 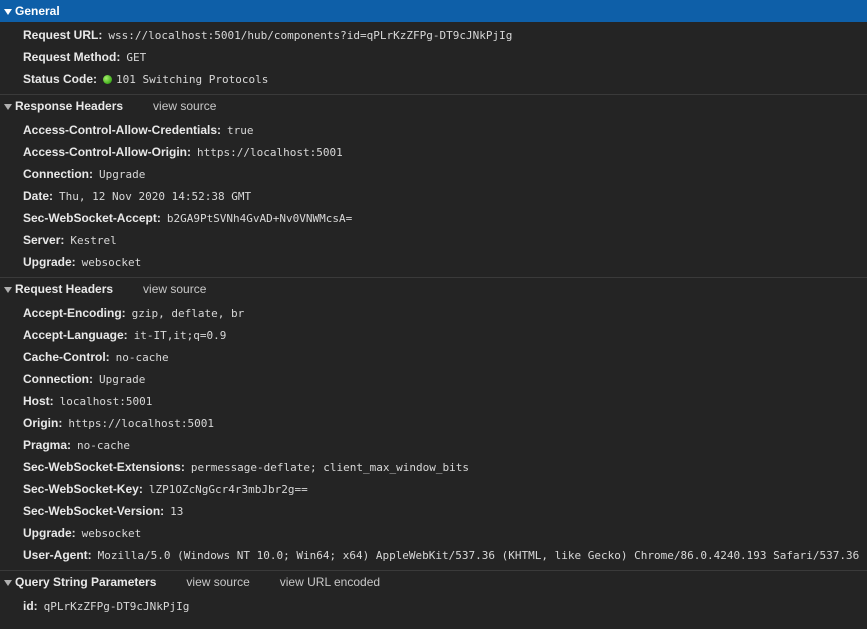 What do you see at coordinates (184, 106) in the screenshot?
I see `response-view-source-link: view source` at bounding box center [184, 106].